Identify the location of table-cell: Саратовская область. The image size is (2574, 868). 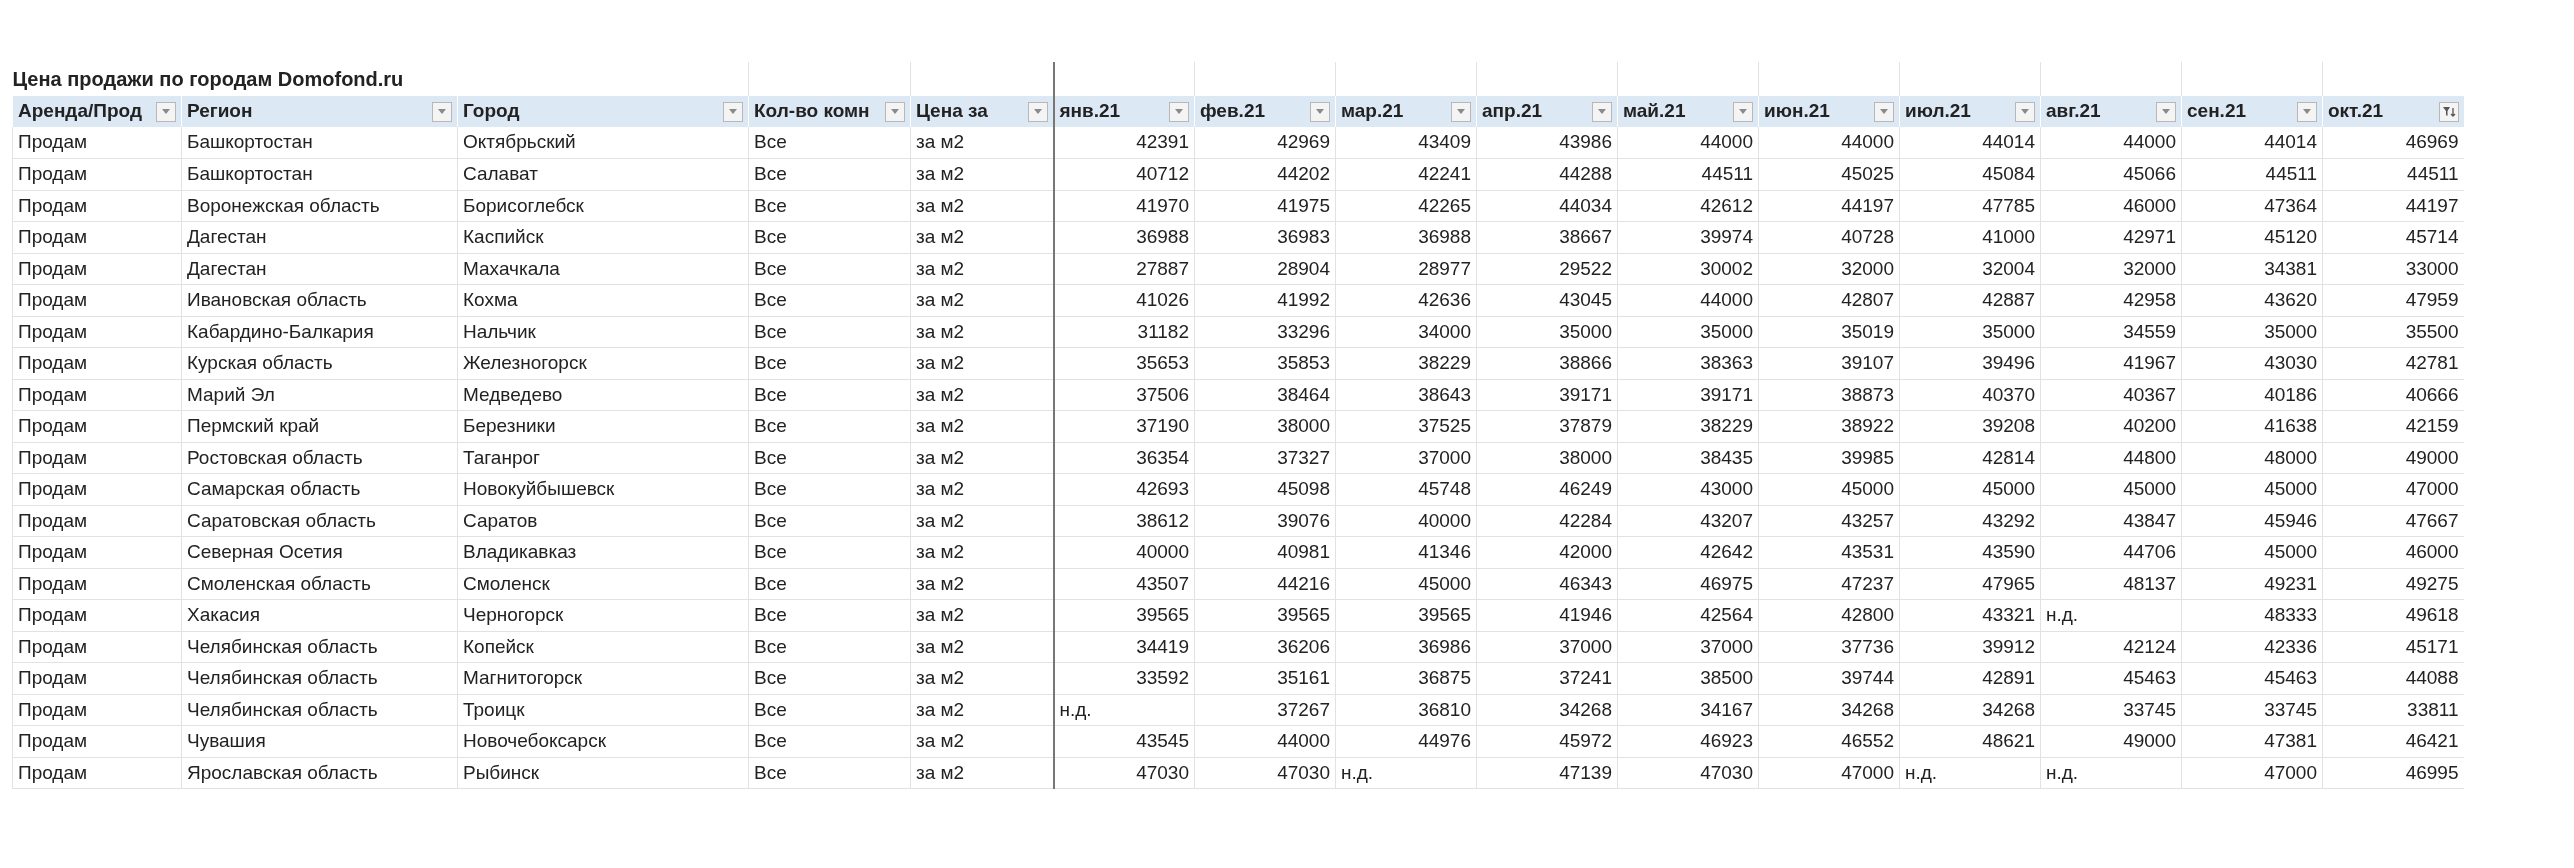
(319, 521).